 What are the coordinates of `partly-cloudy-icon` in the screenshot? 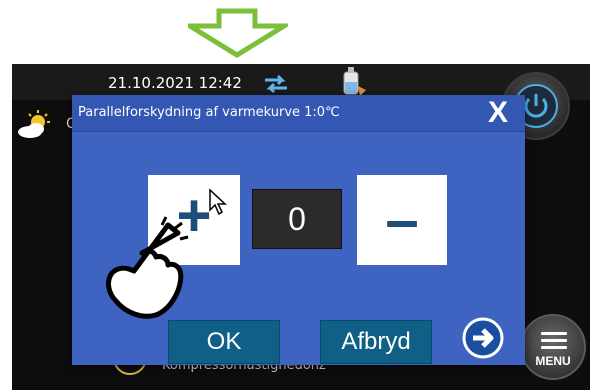 It's located at (34, 124).